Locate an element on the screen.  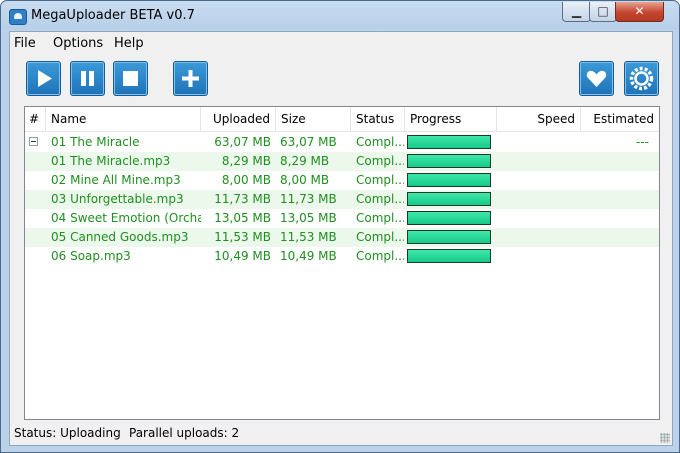
column-header-progress: Progress is located at coordinates (451, 119).